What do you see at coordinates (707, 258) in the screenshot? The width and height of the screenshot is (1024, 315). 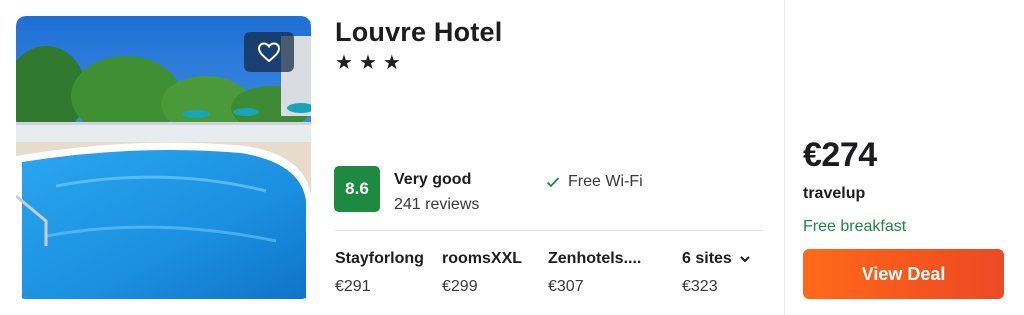 I see `more-sites-label: 6 sites` at bounding box center [707, 258].